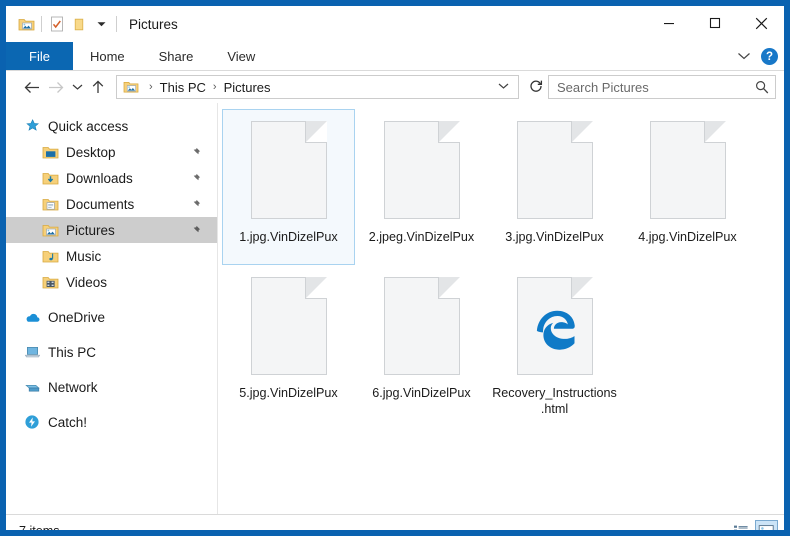  I want to click on sidebar-item-videos: Videos, so click(111, 282).